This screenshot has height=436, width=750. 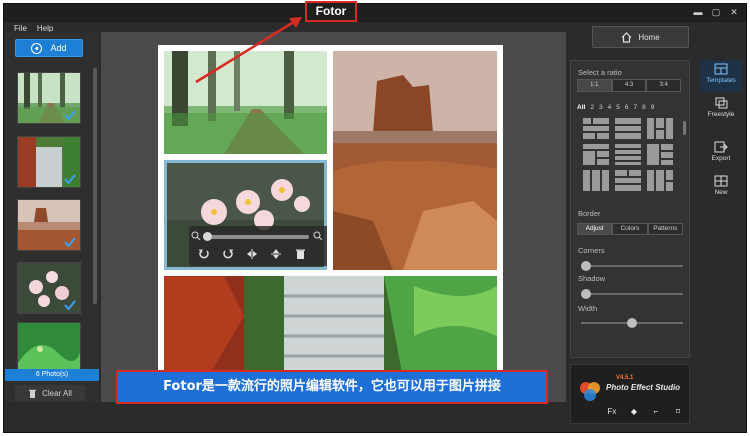 I want to click on photo-effect-studio-logo, so click(x=590, y=391).